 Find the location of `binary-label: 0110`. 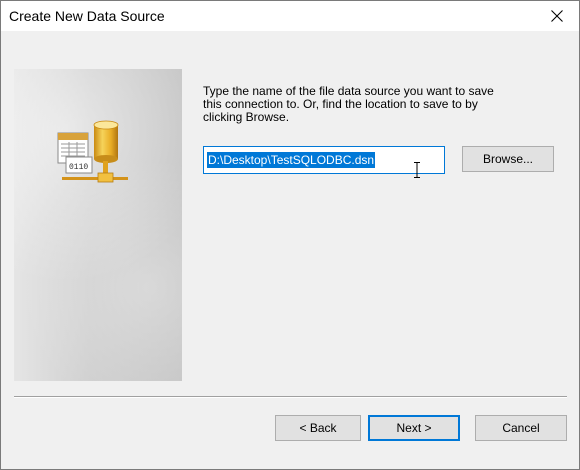

binary-label: 0110 is located at coordinates (78, 167).